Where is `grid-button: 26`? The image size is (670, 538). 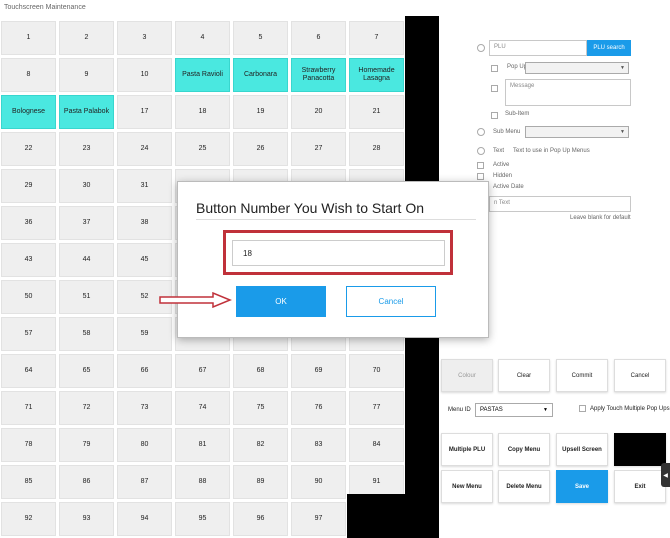 grid-button: 26 is located at coordinates (260, 149).